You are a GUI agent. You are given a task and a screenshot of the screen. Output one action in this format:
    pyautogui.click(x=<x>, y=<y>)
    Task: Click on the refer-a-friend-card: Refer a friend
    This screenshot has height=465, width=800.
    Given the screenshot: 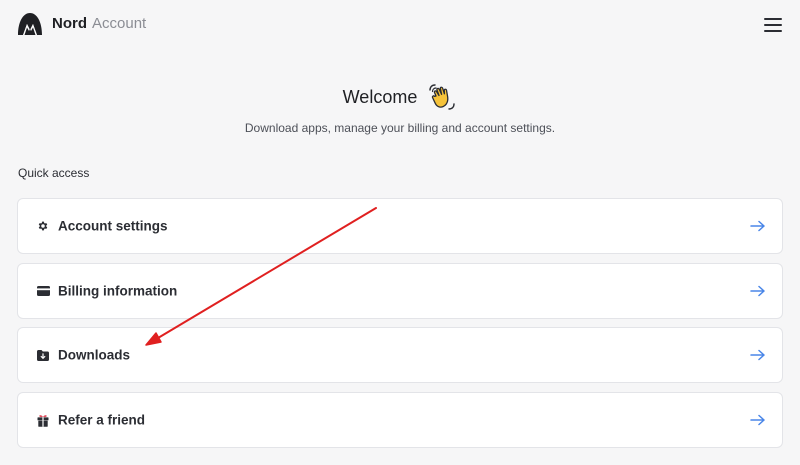 What is the action you would take?
    pyautogui.click(x=400, y=420)
    